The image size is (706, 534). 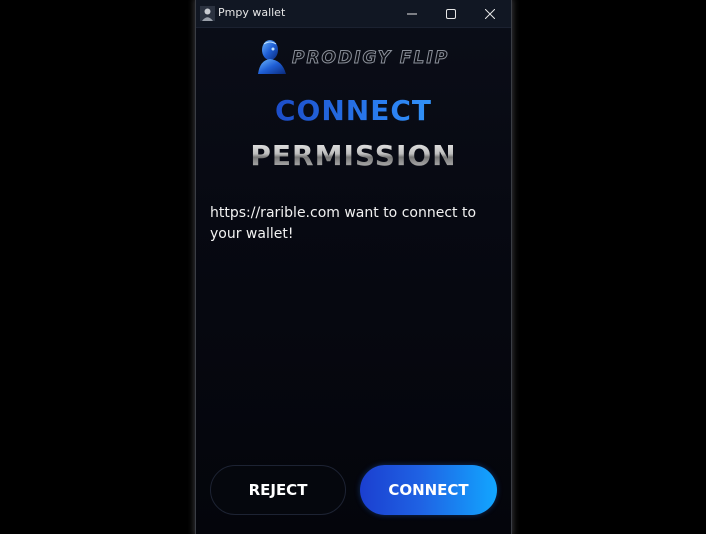 I want to click on close-icon, so click(x=490, y=13).